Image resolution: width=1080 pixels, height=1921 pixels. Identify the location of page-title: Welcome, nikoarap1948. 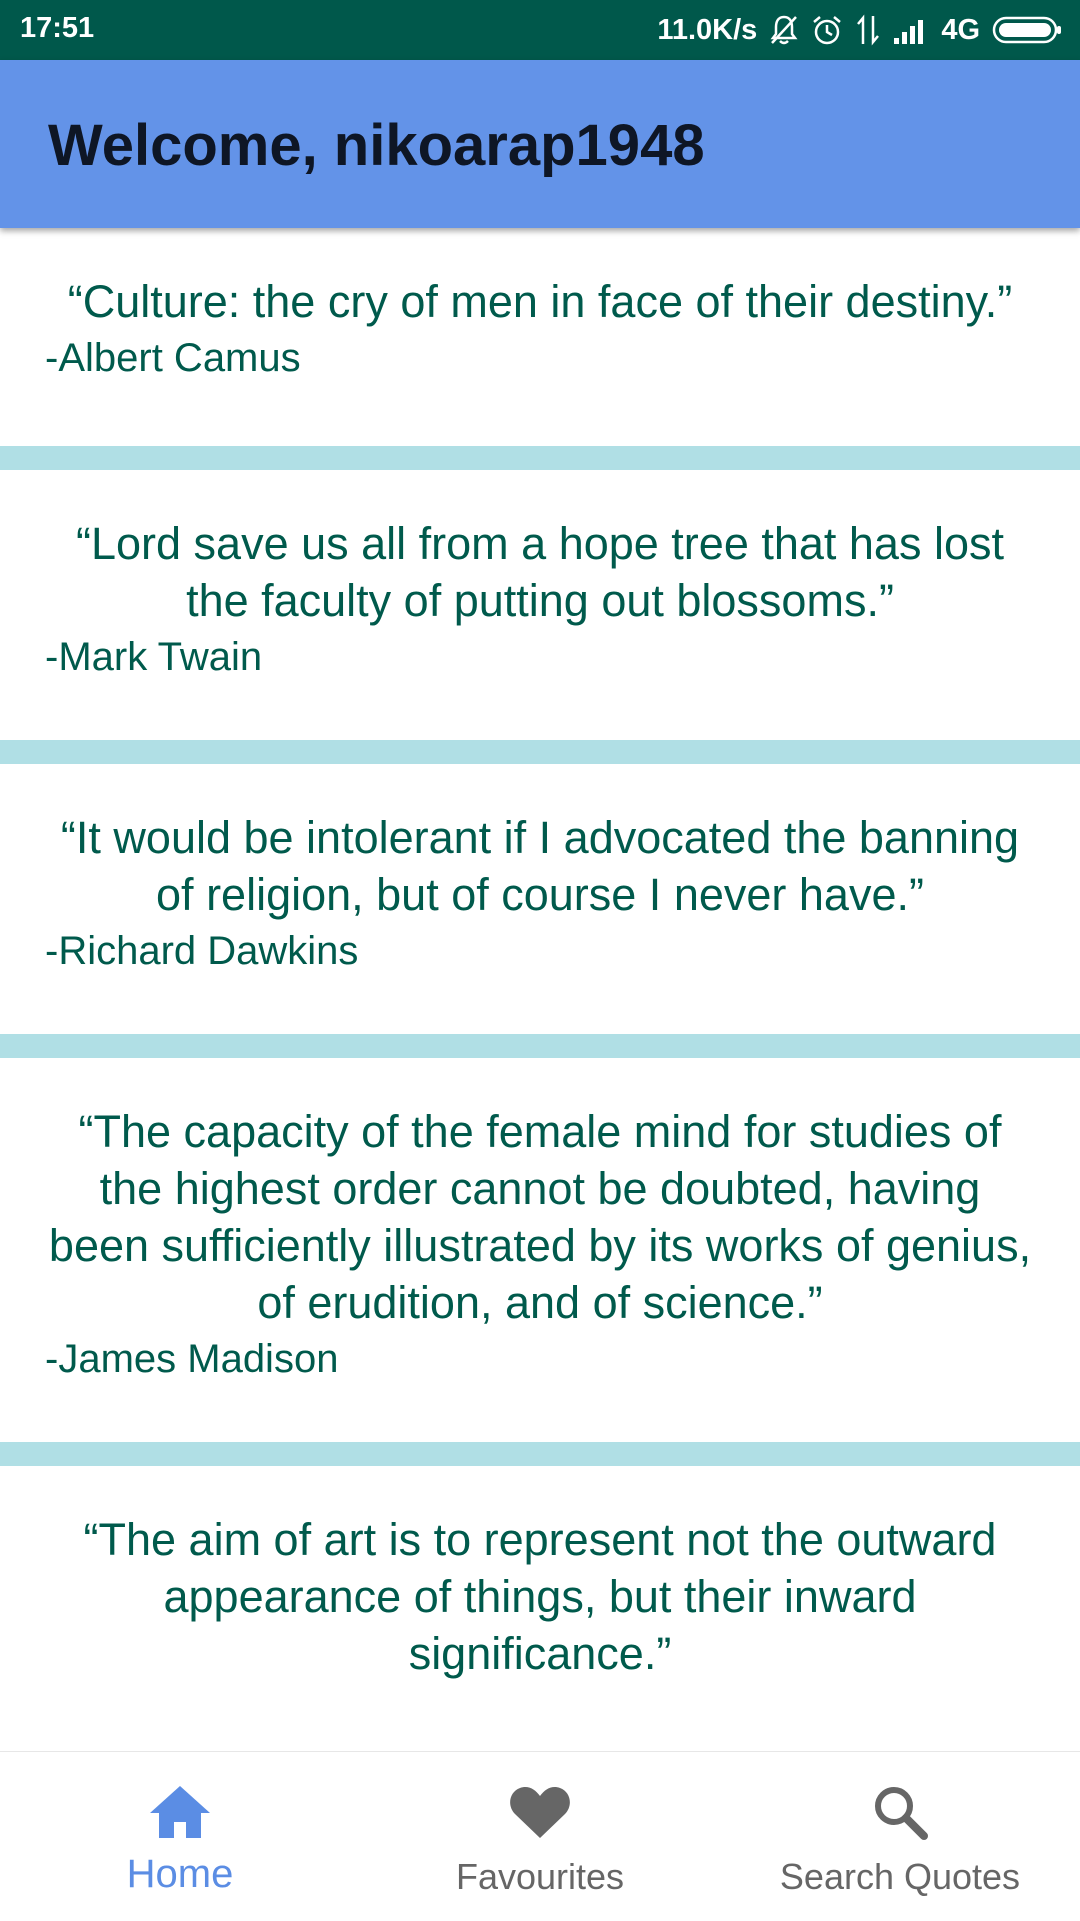
(376, 145).